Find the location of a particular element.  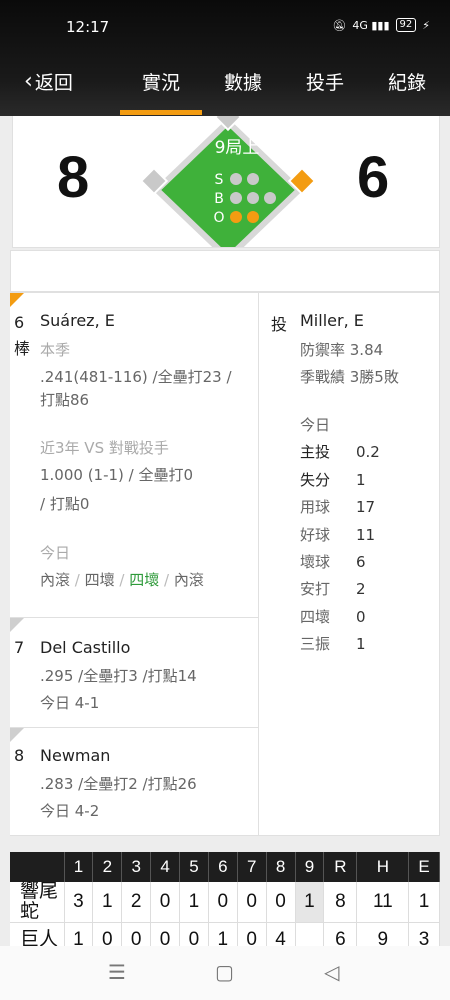

tab-record: 紀錄 is located at coordinates (407, 81).